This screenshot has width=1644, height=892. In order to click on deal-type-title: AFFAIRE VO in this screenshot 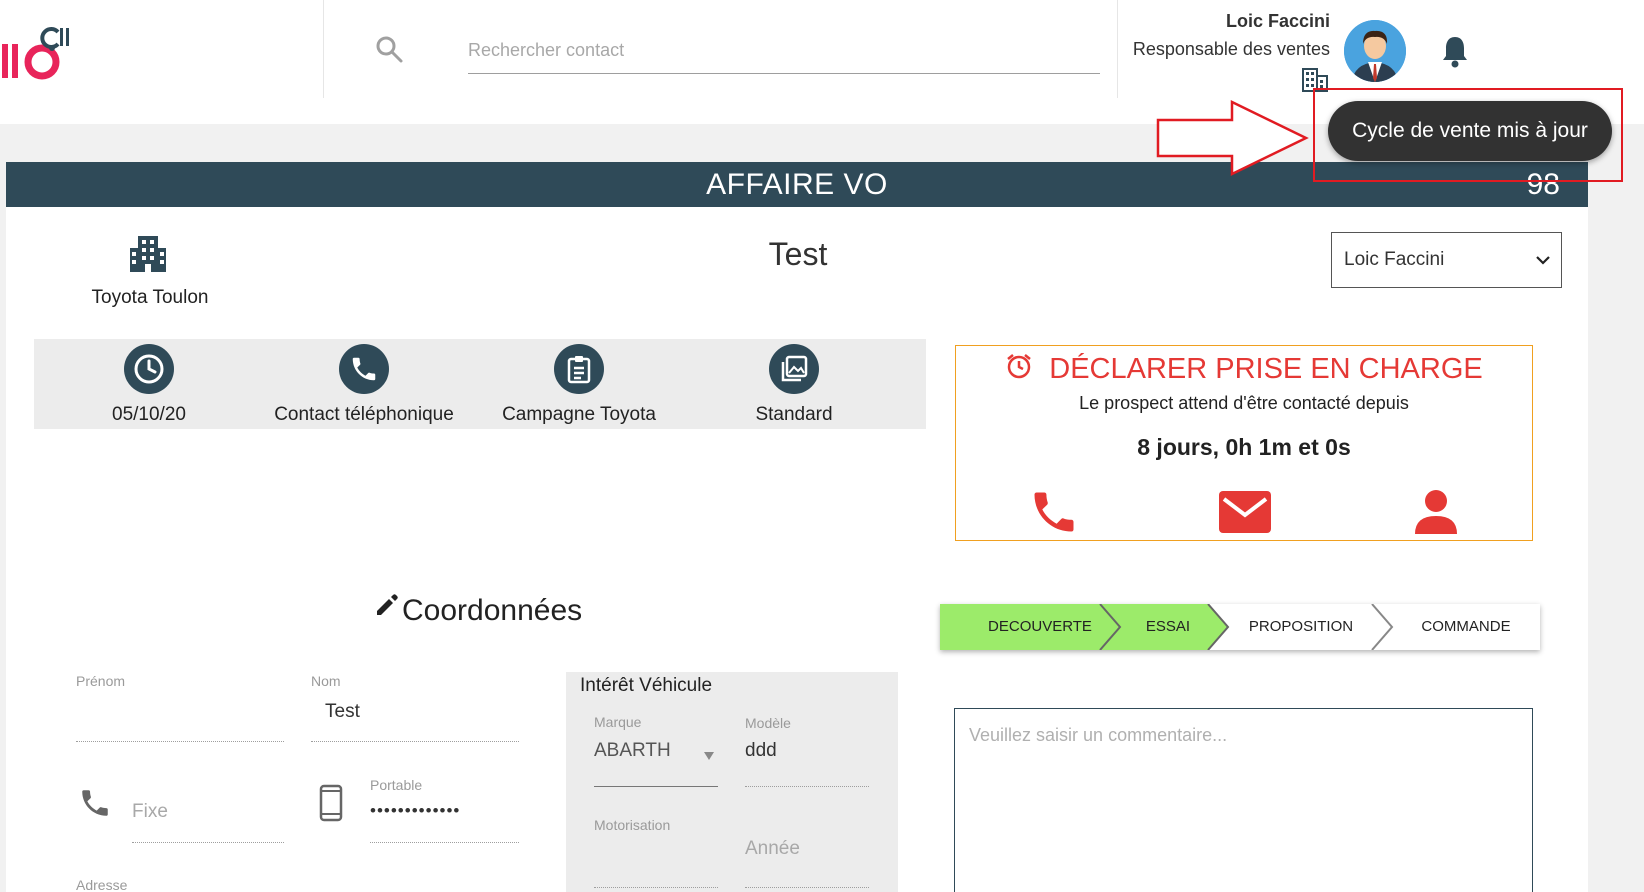, I will do `click(797, 184)`.